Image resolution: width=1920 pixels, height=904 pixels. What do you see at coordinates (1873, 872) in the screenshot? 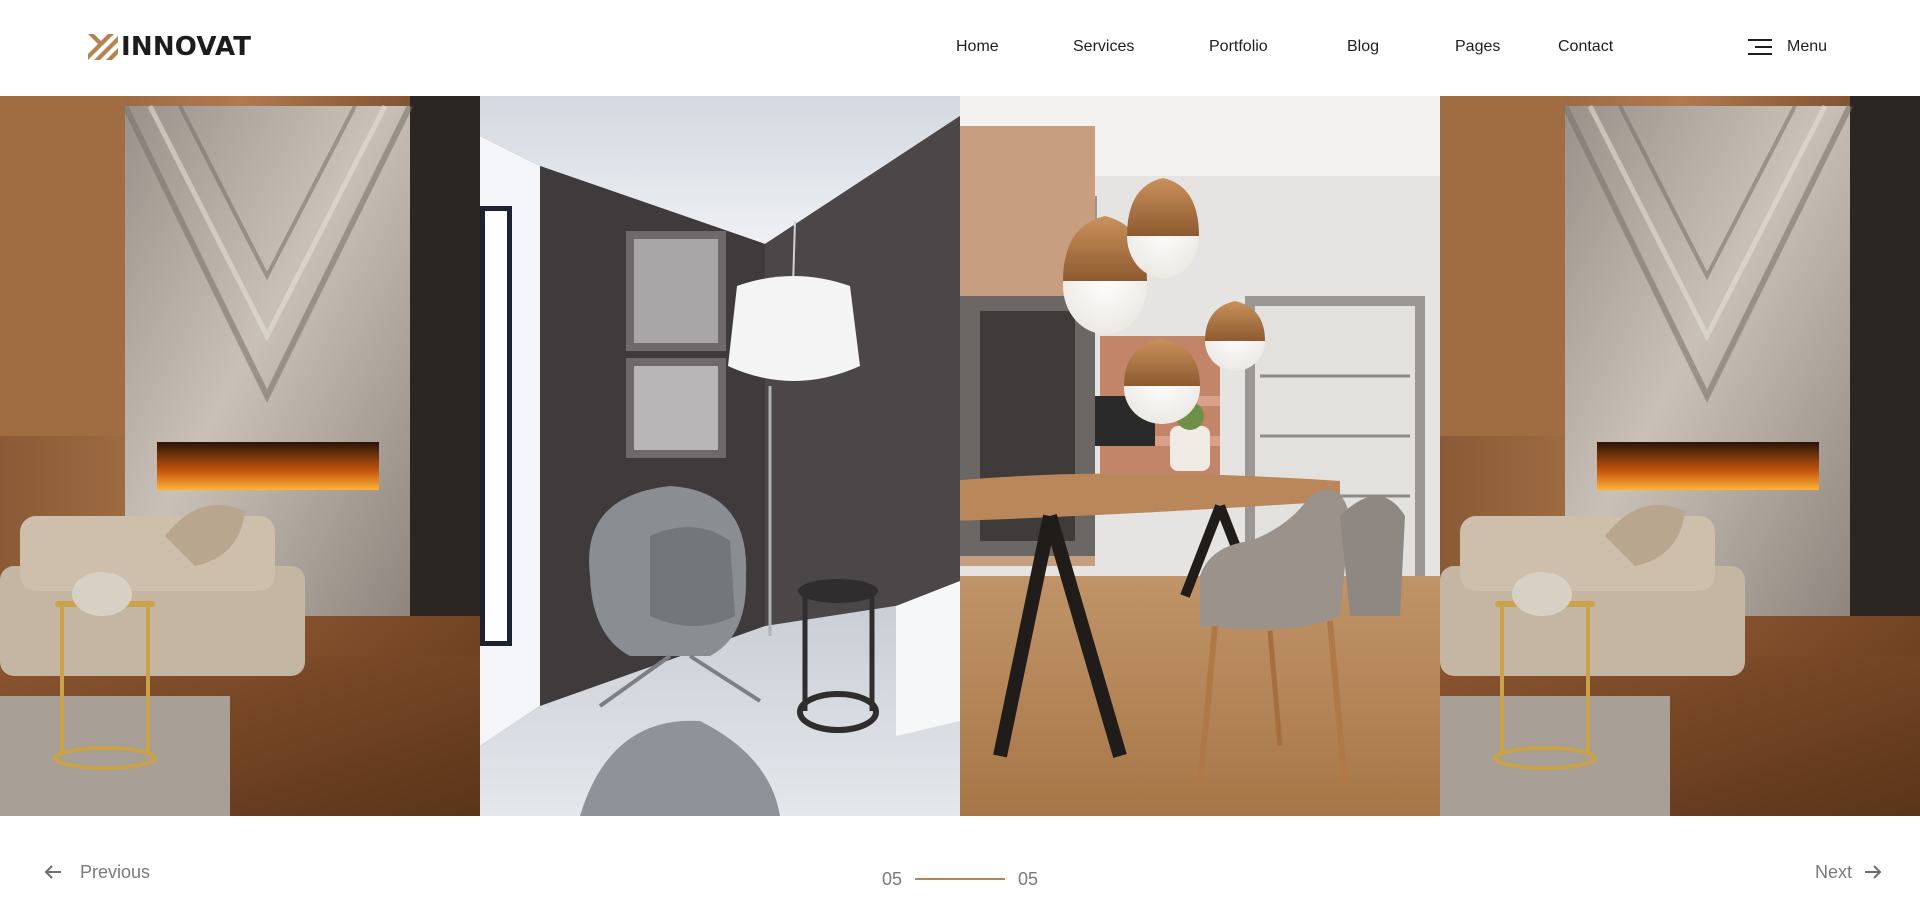
I see `arrow-right-icon` at bounding box center [1873, 872].